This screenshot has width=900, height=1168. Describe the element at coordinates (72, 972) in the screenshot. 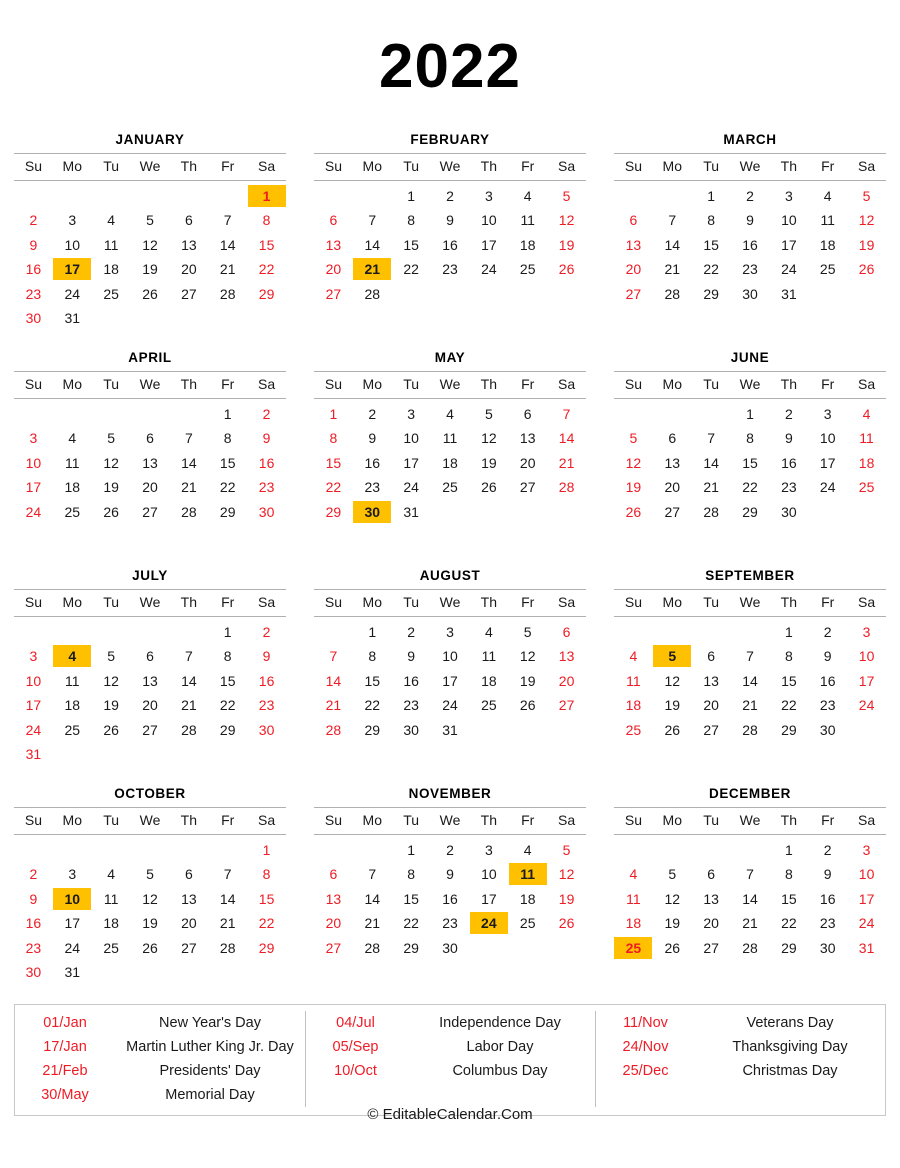

I see `day-cell: 31` at that location.